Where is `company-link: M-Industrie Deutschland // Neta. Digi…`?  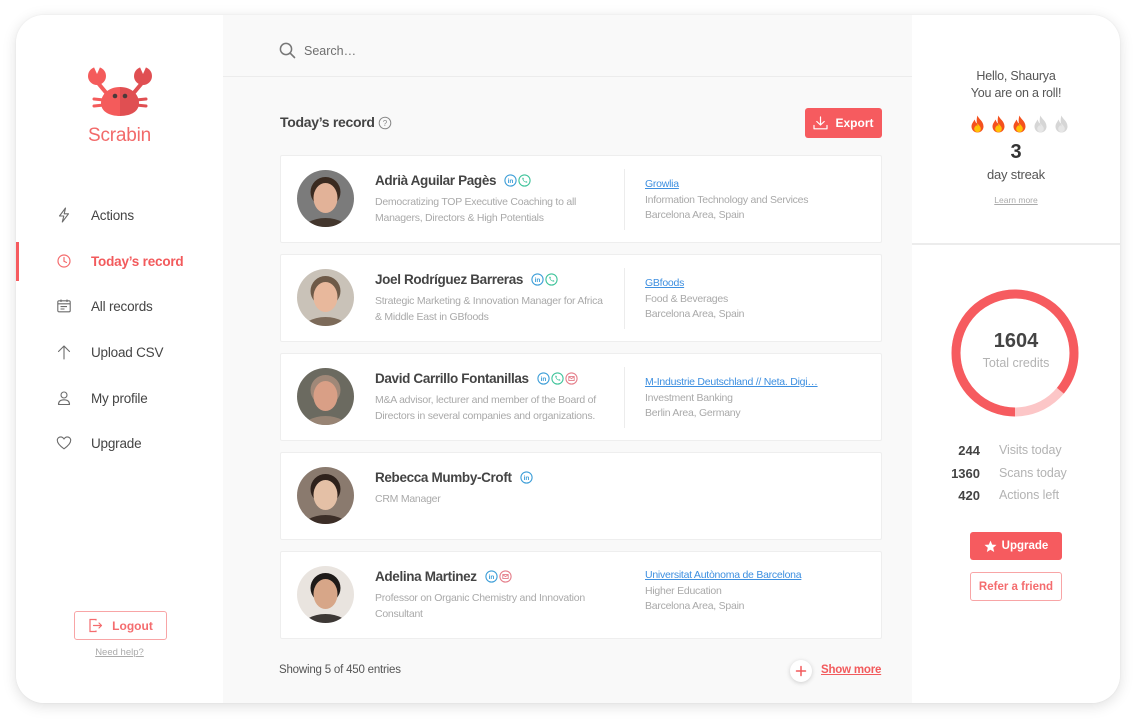
company-link: M-Industrie Deutschland // Neta. Digi… is located at coordinates (745, 383).